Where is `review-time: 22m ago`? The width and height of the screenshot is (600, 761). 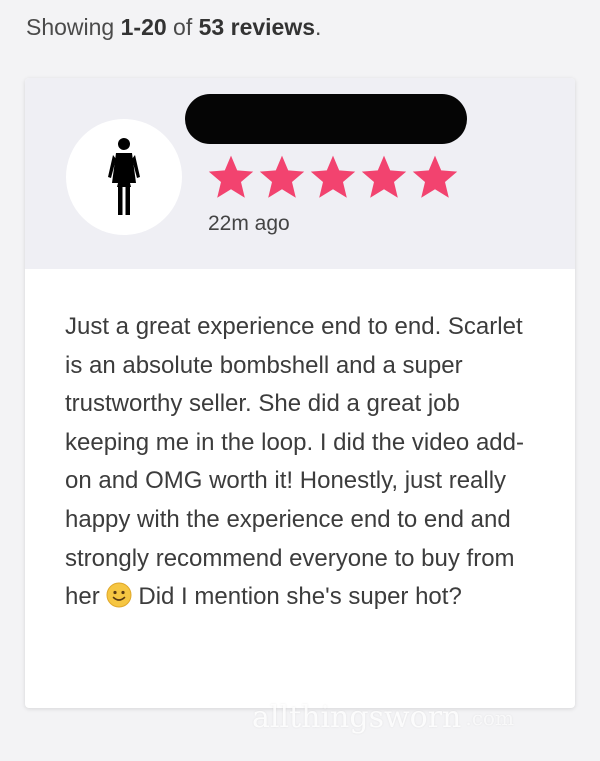 review-time: 22m ago is located at coordinates (249, 223).